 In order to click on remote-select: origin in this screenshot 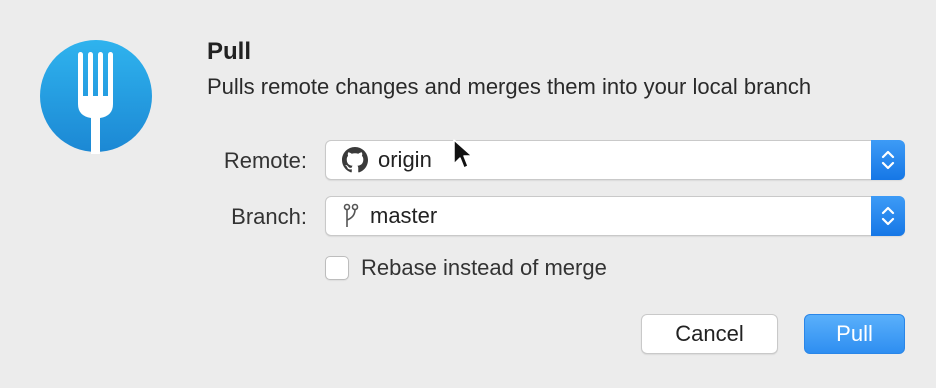, I will do `click(615, 160)`.